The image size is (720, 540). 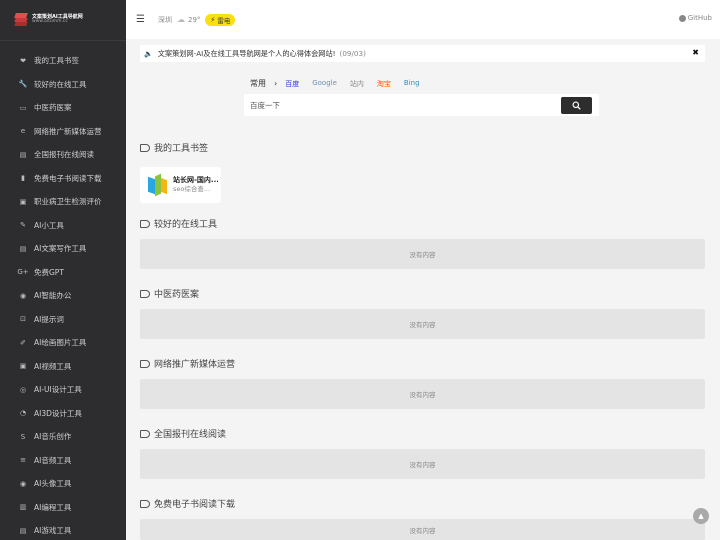 What do you see at coordinates (247, 54) in the screenshot?
I see `announcement-text: 文案策划网-AI及在线工具导航网是个人的心得体会网站!` at bounding box center [247, 54].